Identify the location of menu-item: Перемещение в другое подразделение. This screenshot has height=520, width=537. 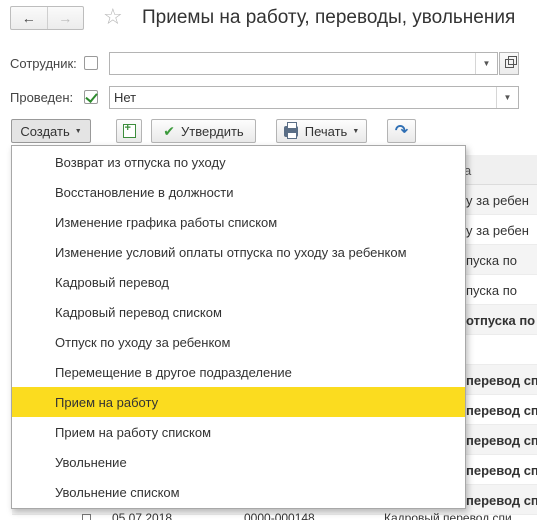
(238, 372).